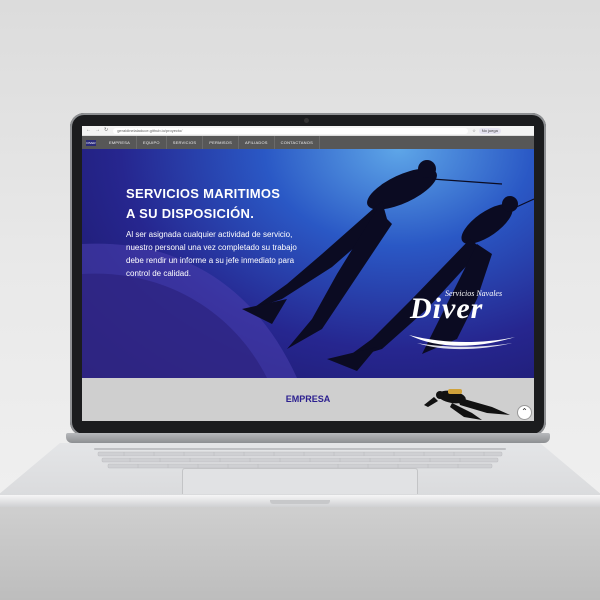 This screenshot has width=600, height=600. What do you see at coordinates (91, 142) in the screenshot?
I see `site-logo: DIVER` at bounding box center [91, 142].